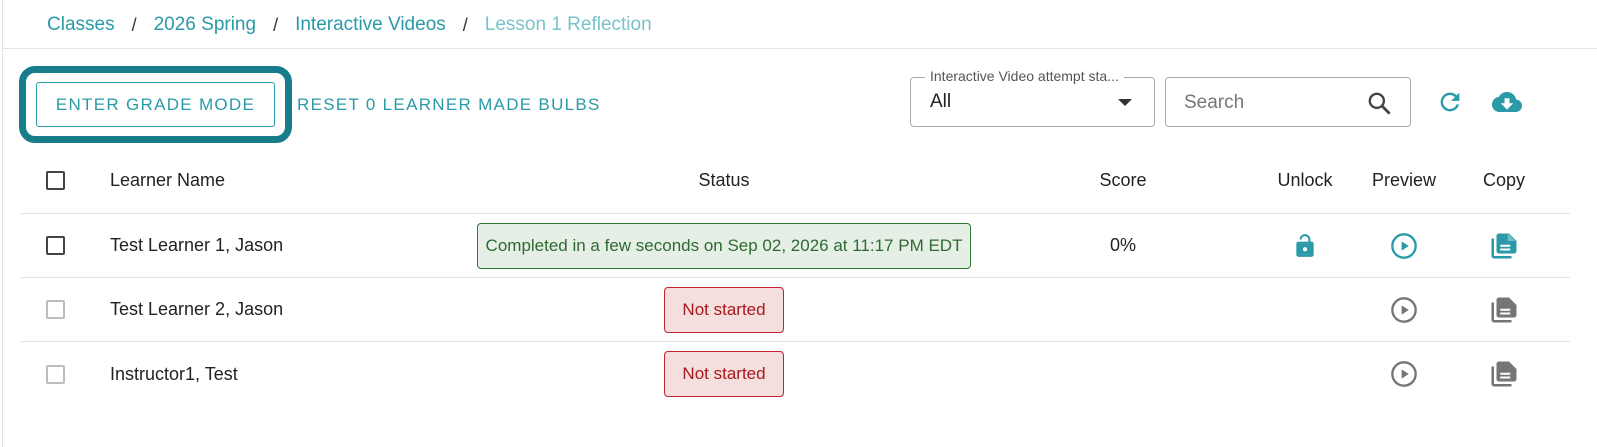 The image size is (1597, 447). What do you see at coordinates (1274, 103) in the screenshot?
I see `search-input` at bounding box center [1274, 103].